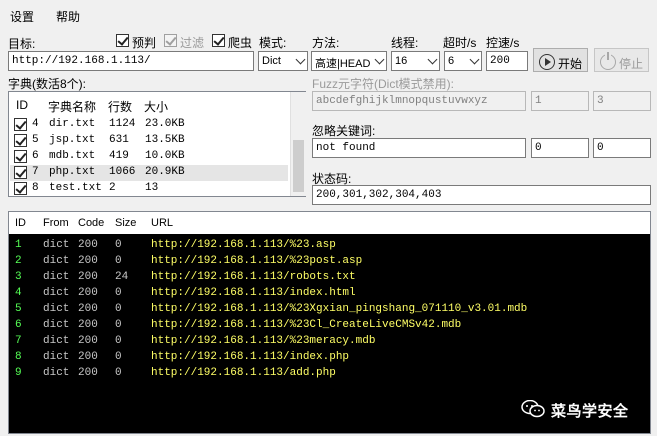 Image resolution: width=657 pixels, height=436 pixels. I want to click on result-row: 1 dict 200 0 http://192.168.1.113/%23.asp, so click(329, 246).